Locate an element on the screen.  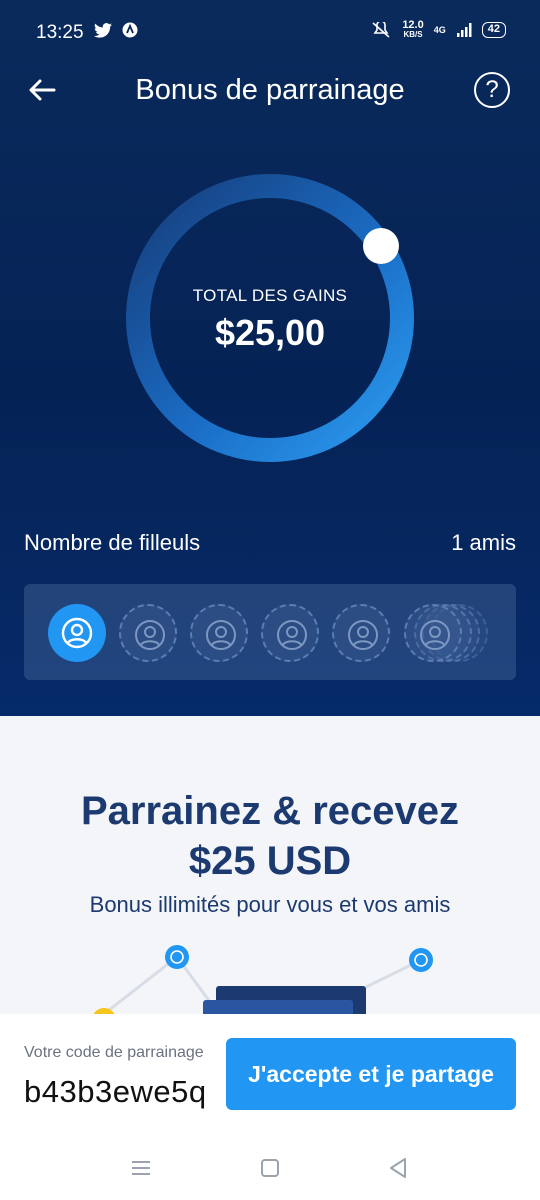
network-speed-unit: KB/S is located at coordinates (413, 34).